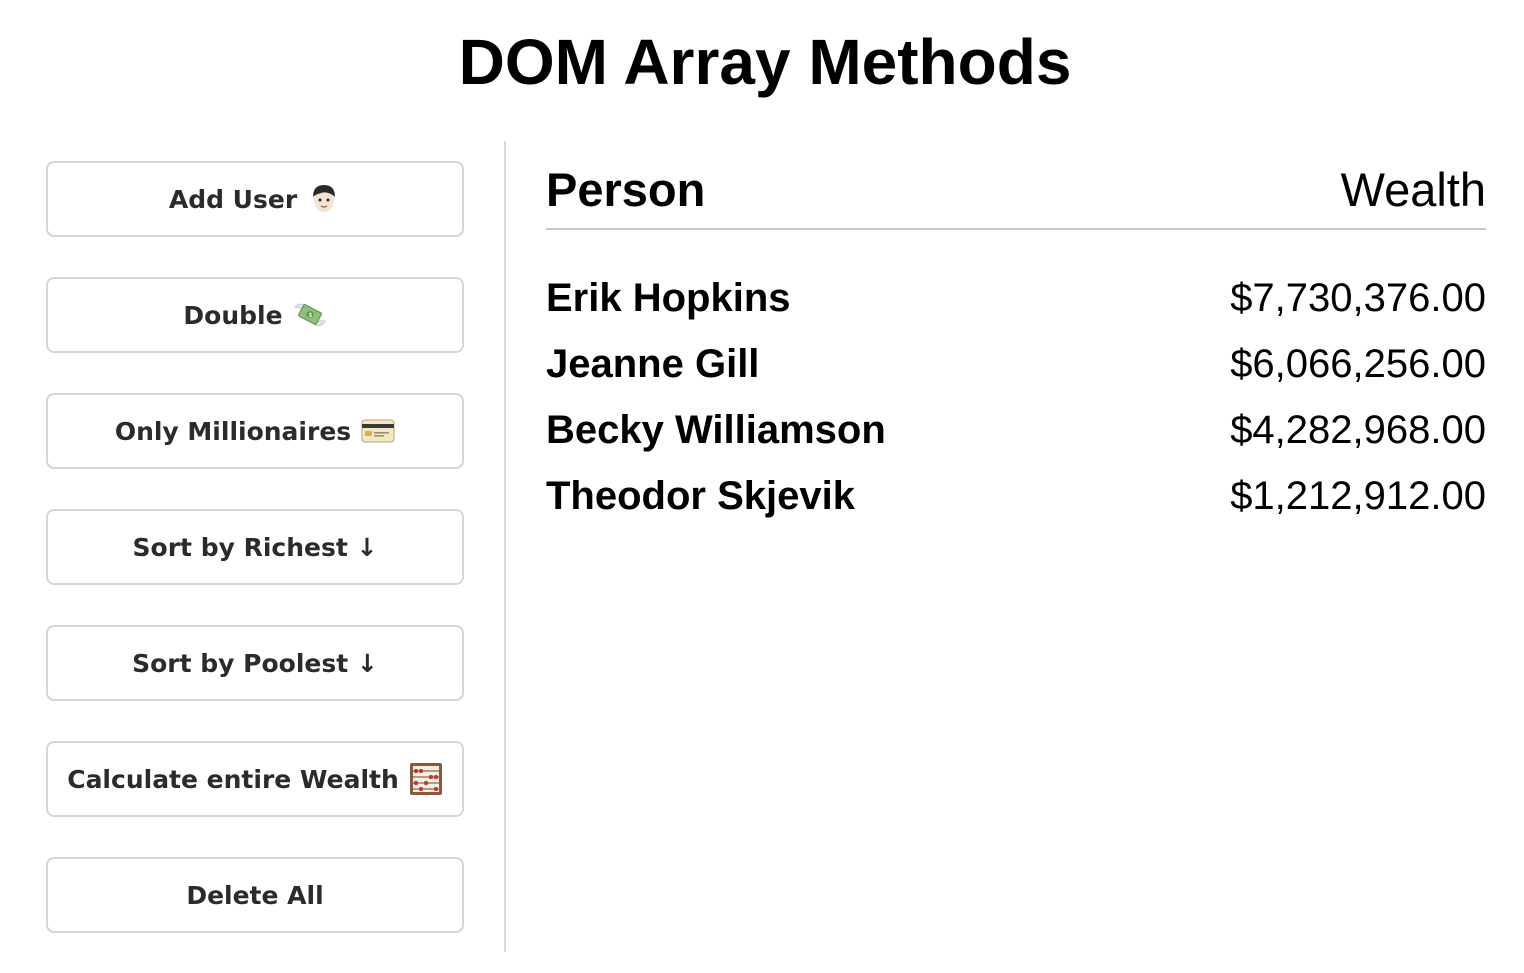  I want to click on vertical-divider, so click(505, 546).